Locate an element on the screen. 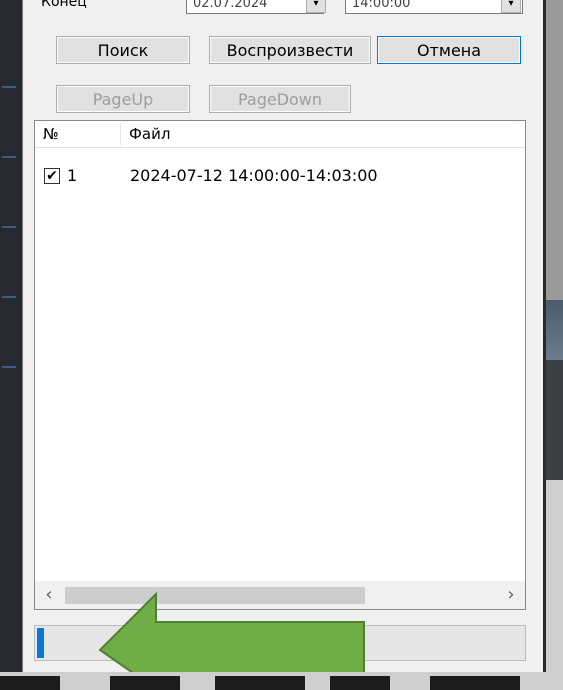 The height and width of the screenshot is (690, 563). background-right-strip is located at coordinates (553, 345).